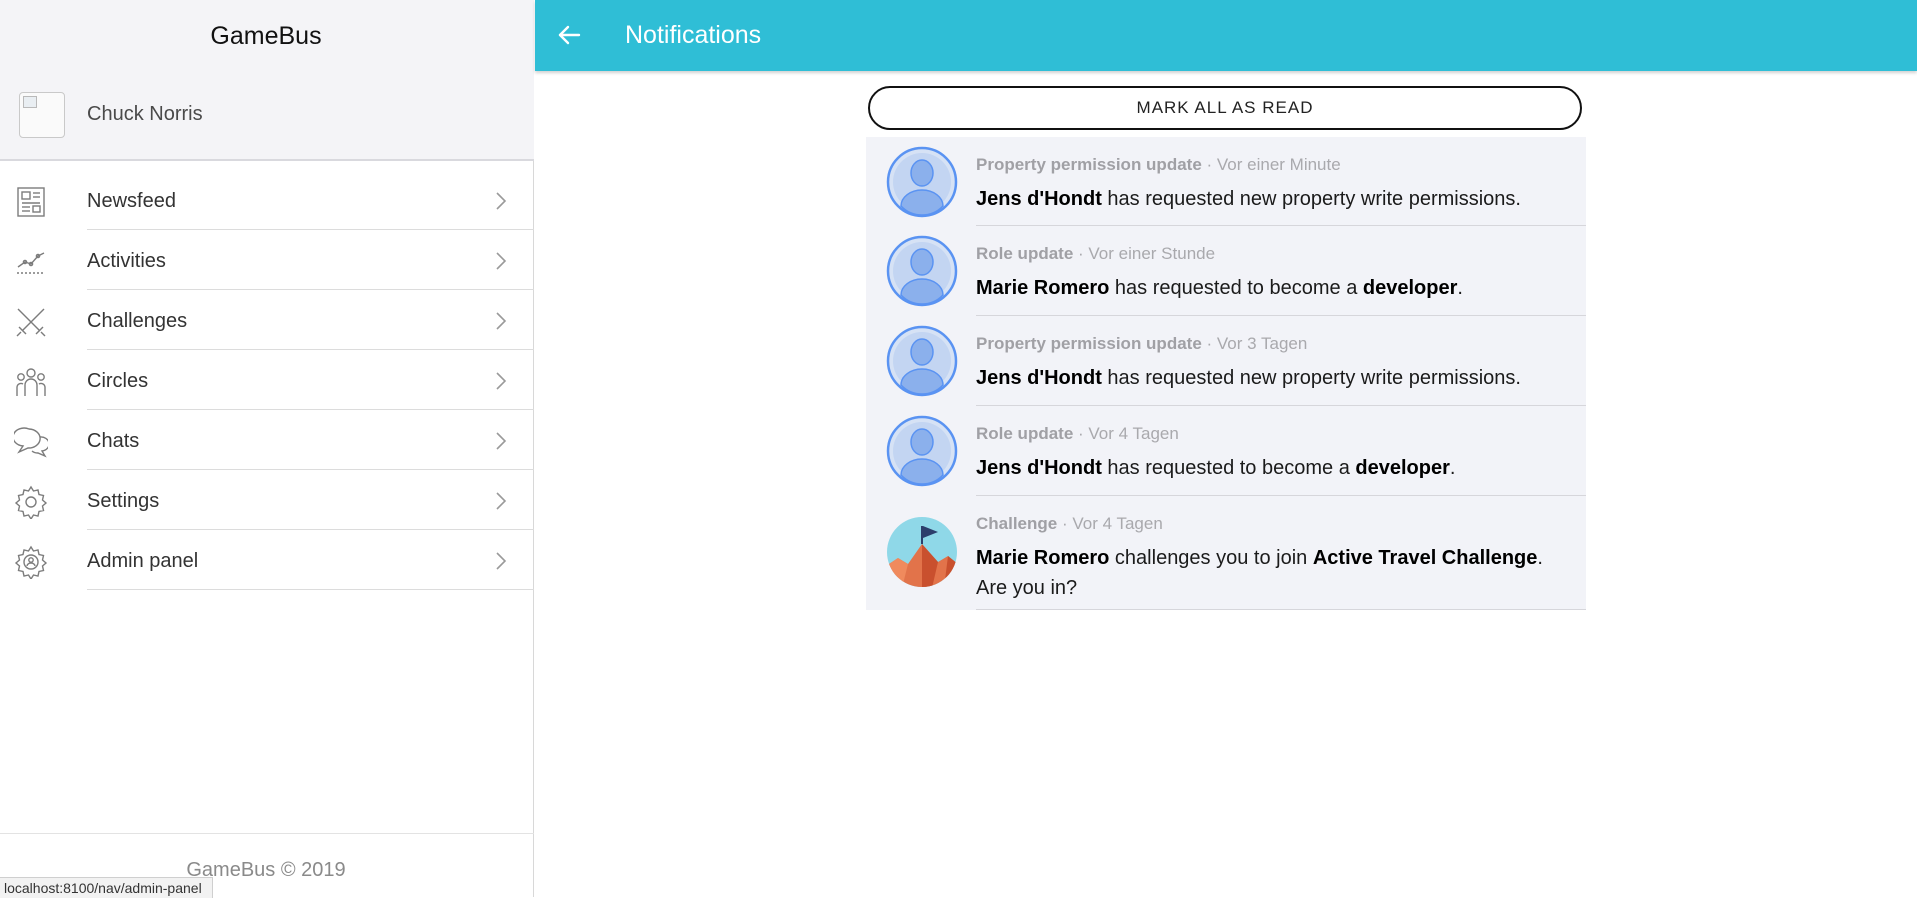 This screenshot has width=1917, height=898. What do you see at coordinates (267, 560) in the screenshot?
I see `menu-item-admin-panel: Admin panel` at bounding box center [267, 560].